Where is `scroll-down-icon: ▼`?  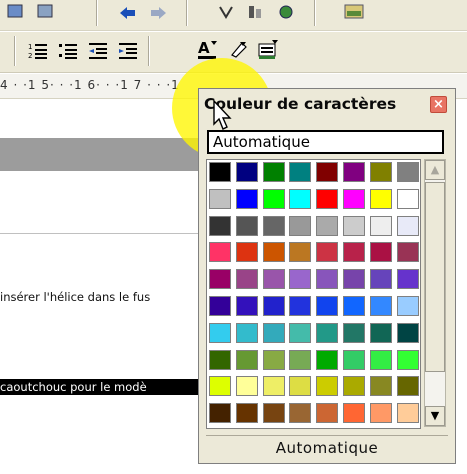
scroll-down-icon: ▼ is located at coordinates (435, 416).